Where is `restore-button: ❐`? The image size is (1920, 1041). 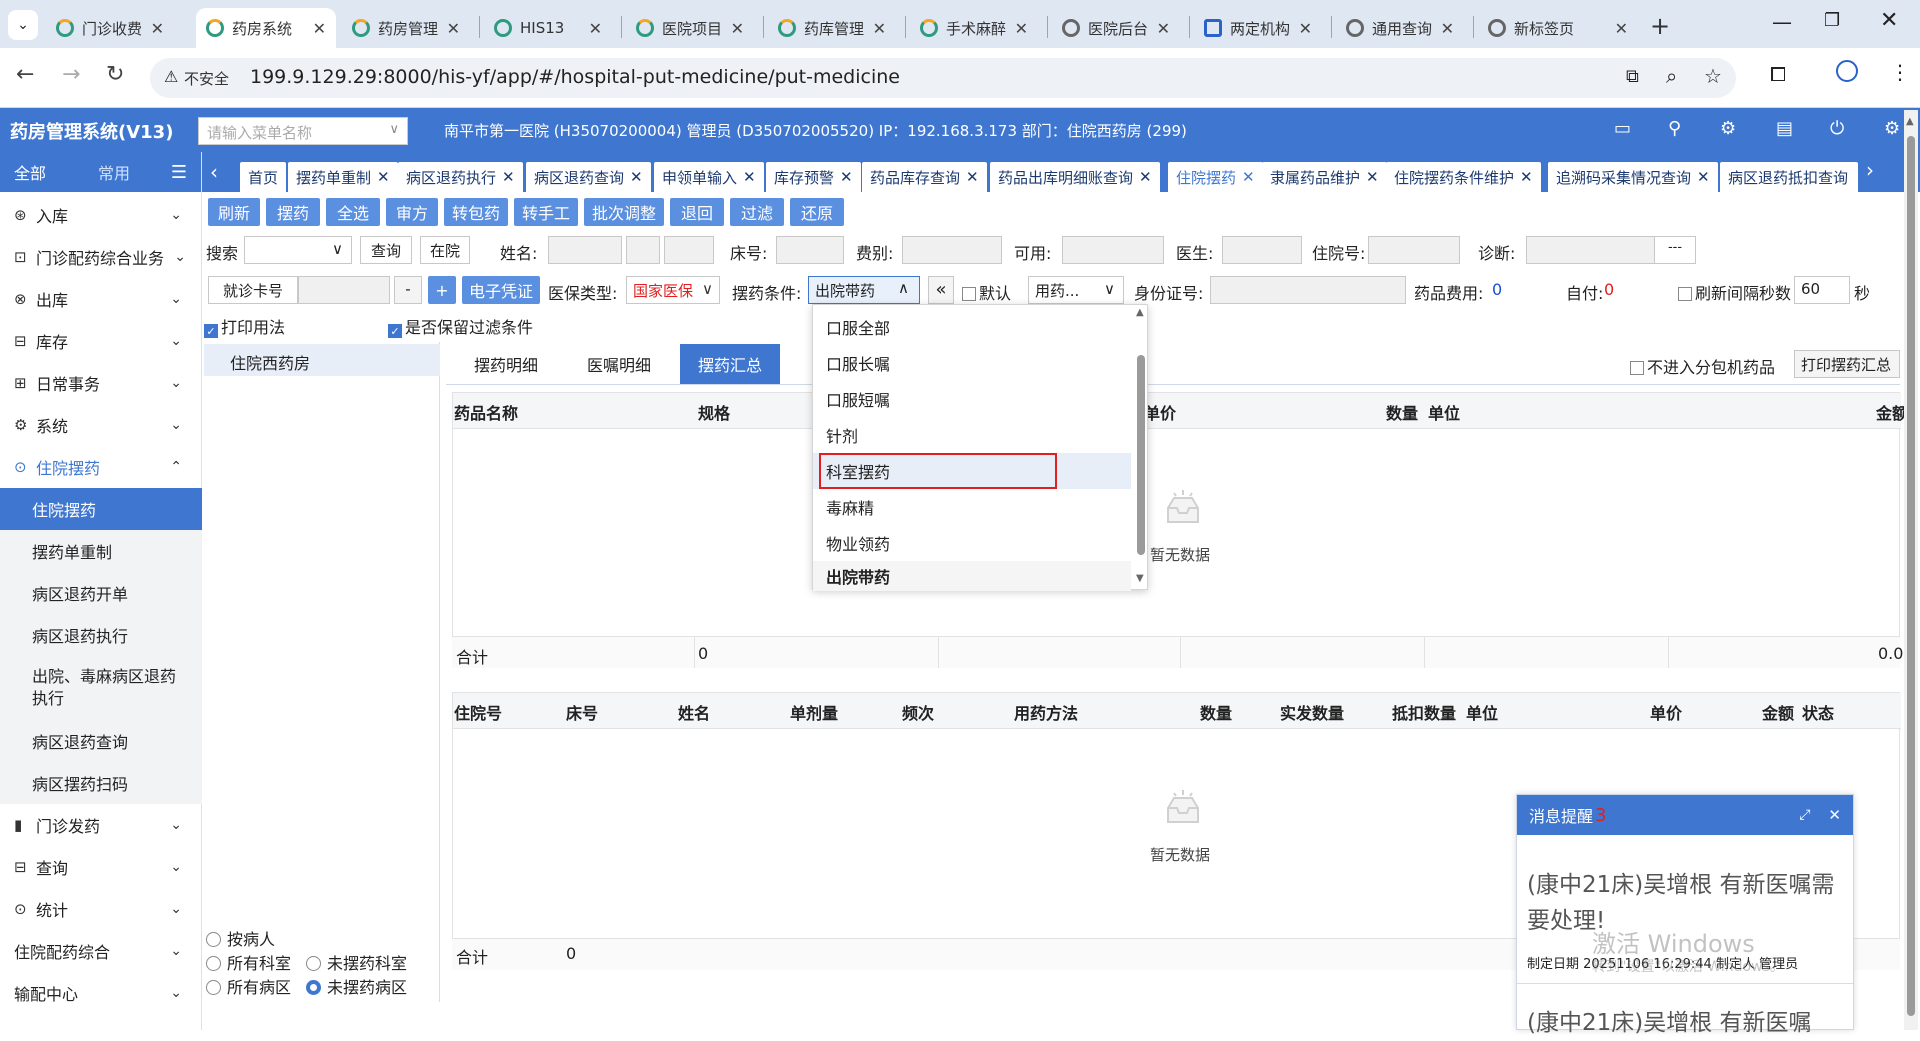 restore-button: ❐ is located at coordinates (1832, 20).